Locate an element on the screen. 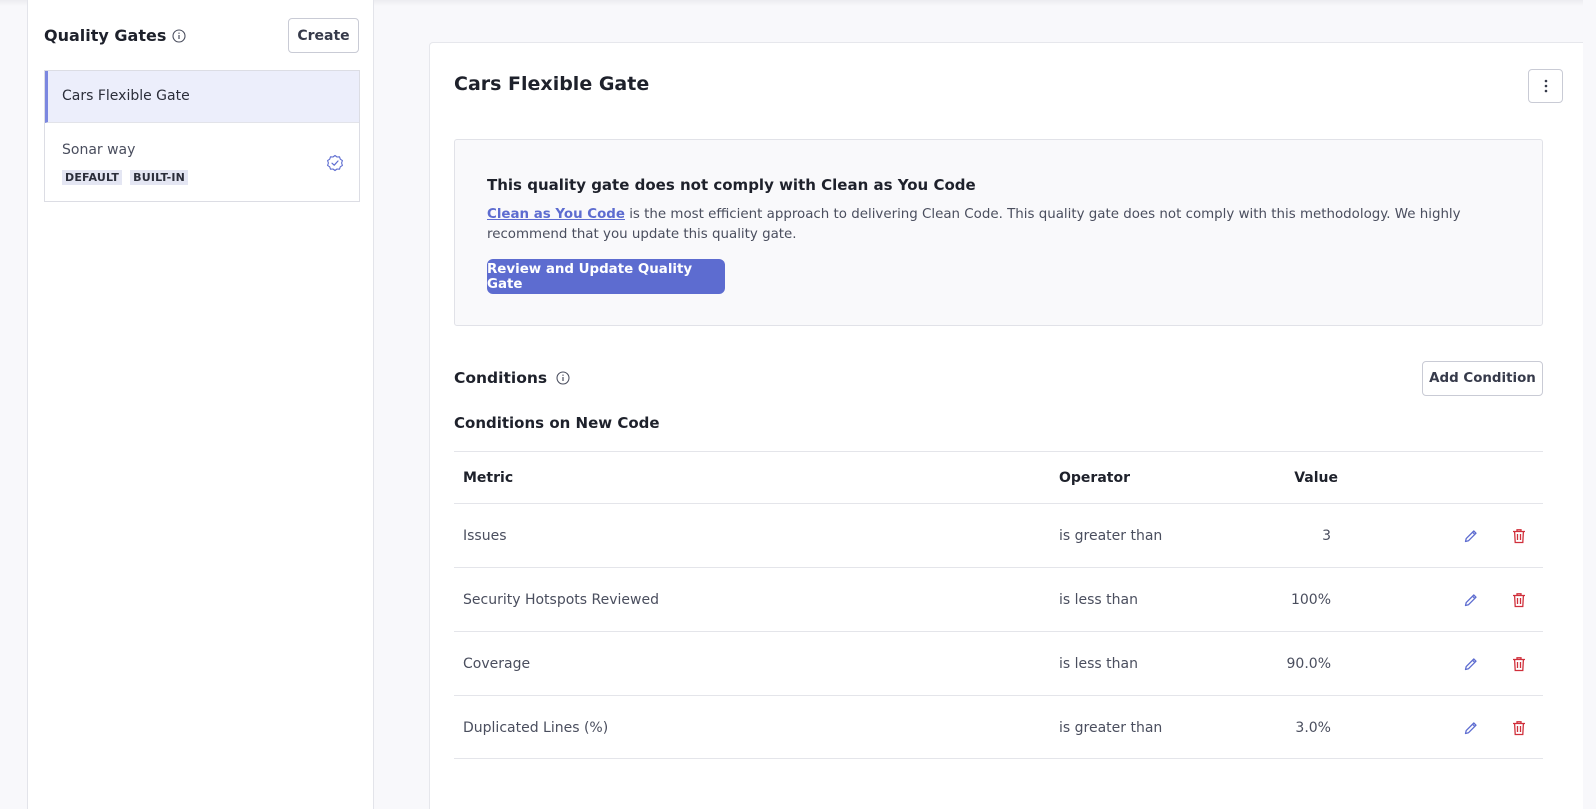 The height and width of the screenshot is (809, 1596). gate-tags: DEFAULT BUILT-IN is located at coordinates (125, 177).